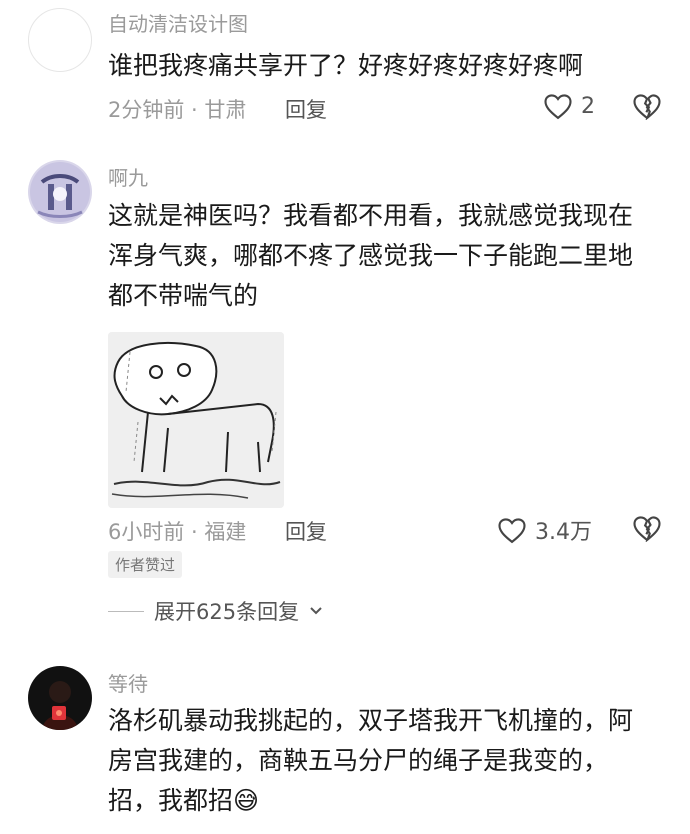 This screenshot has width=690, height=834. What do you see at coordinates (246, 800) in the screenshot?
I see `sweat-smile-emoji-icon: 😅` at bounding box center [246, 800].